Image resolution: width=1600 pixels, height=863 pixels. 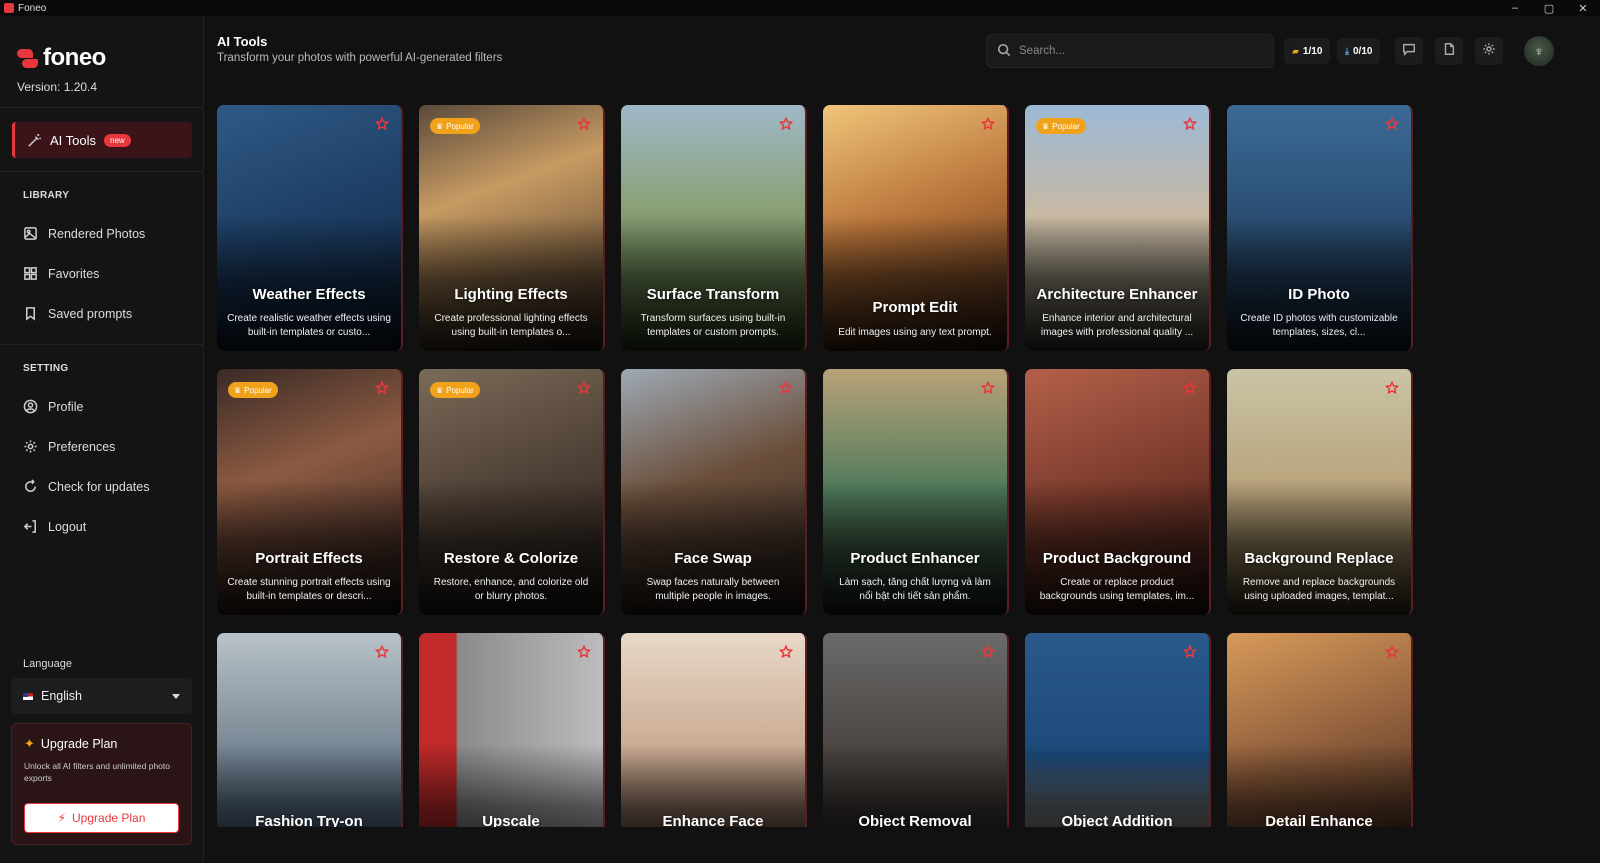 I want to click on tool-card-title: Enhance Face, so click(x=713, y=820).